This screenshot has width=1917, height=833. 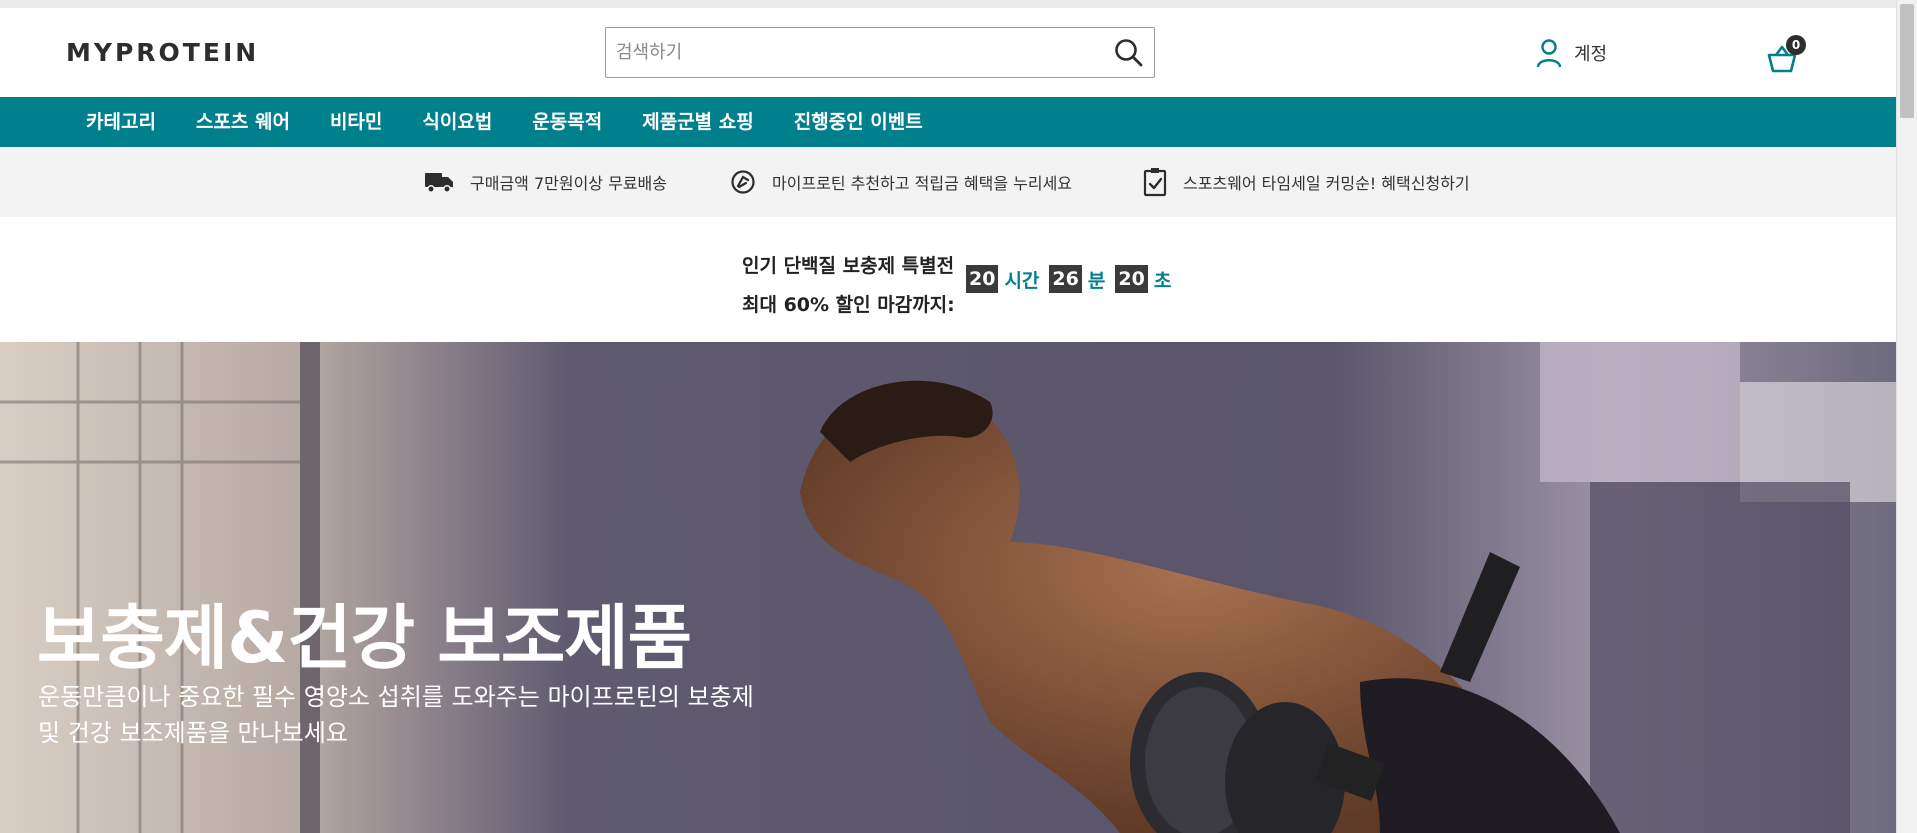 I want to click on page-scrollbar, so click(x=1906, y=416).